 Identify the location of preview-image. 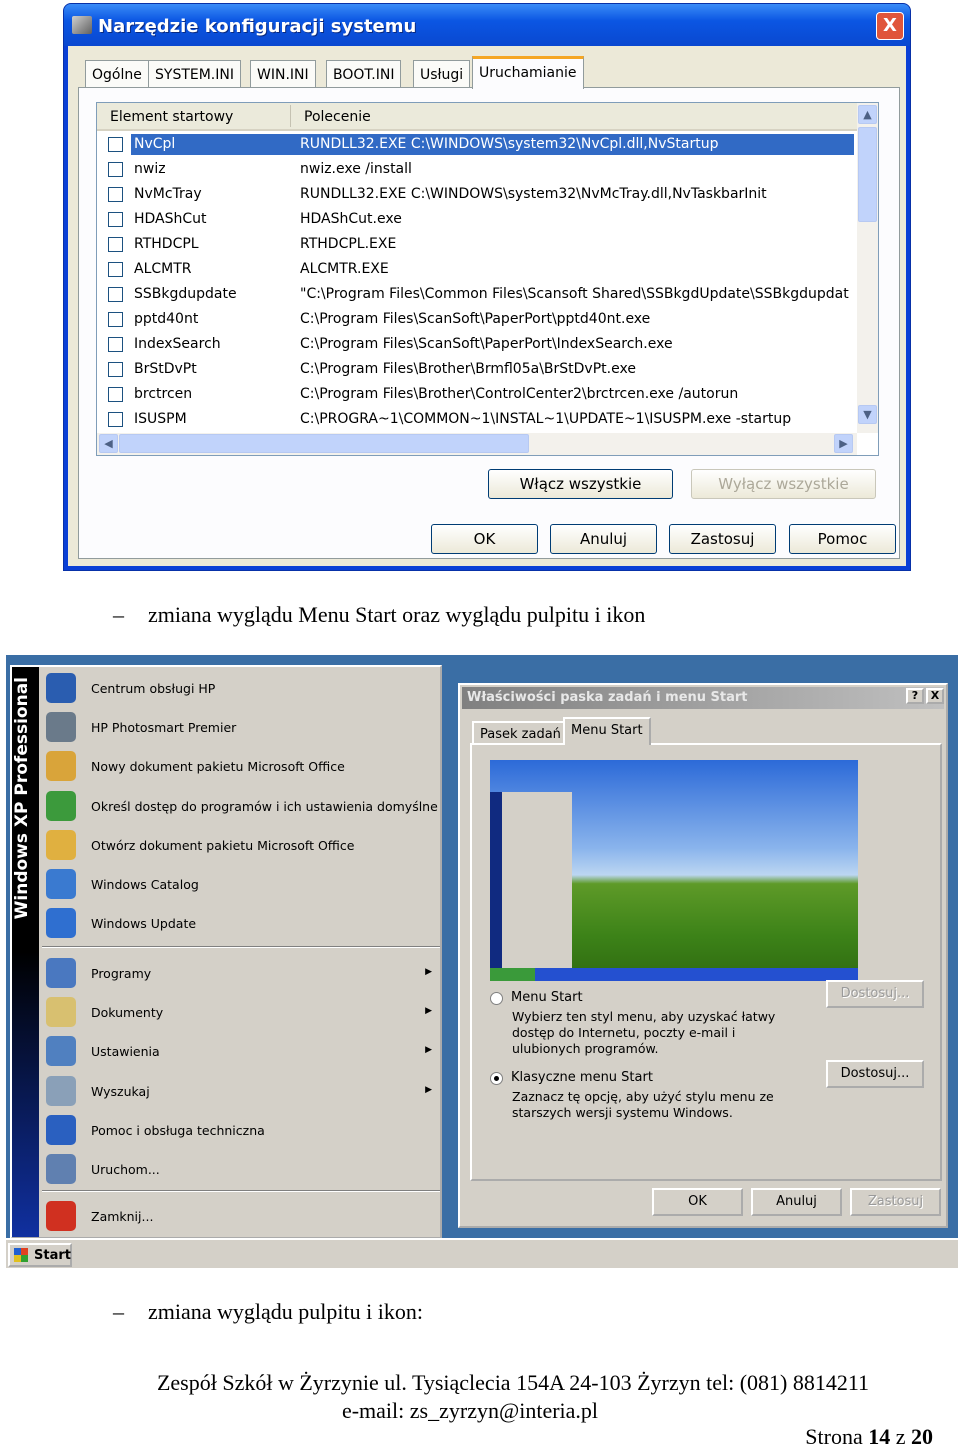
(674, 870).